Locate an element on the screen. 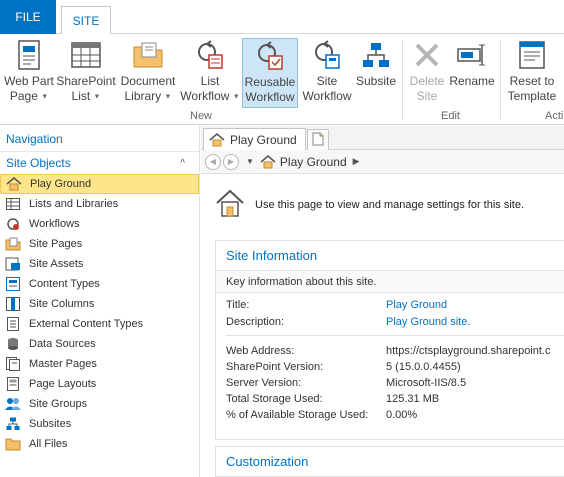  subsite-icon is located at coordinates (376, 55).